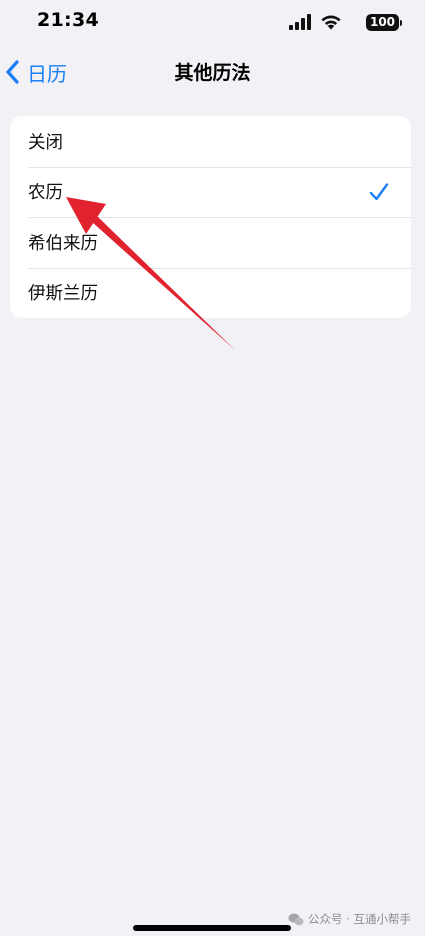  I want to click on option-off: 关闭, so click(210, 141).